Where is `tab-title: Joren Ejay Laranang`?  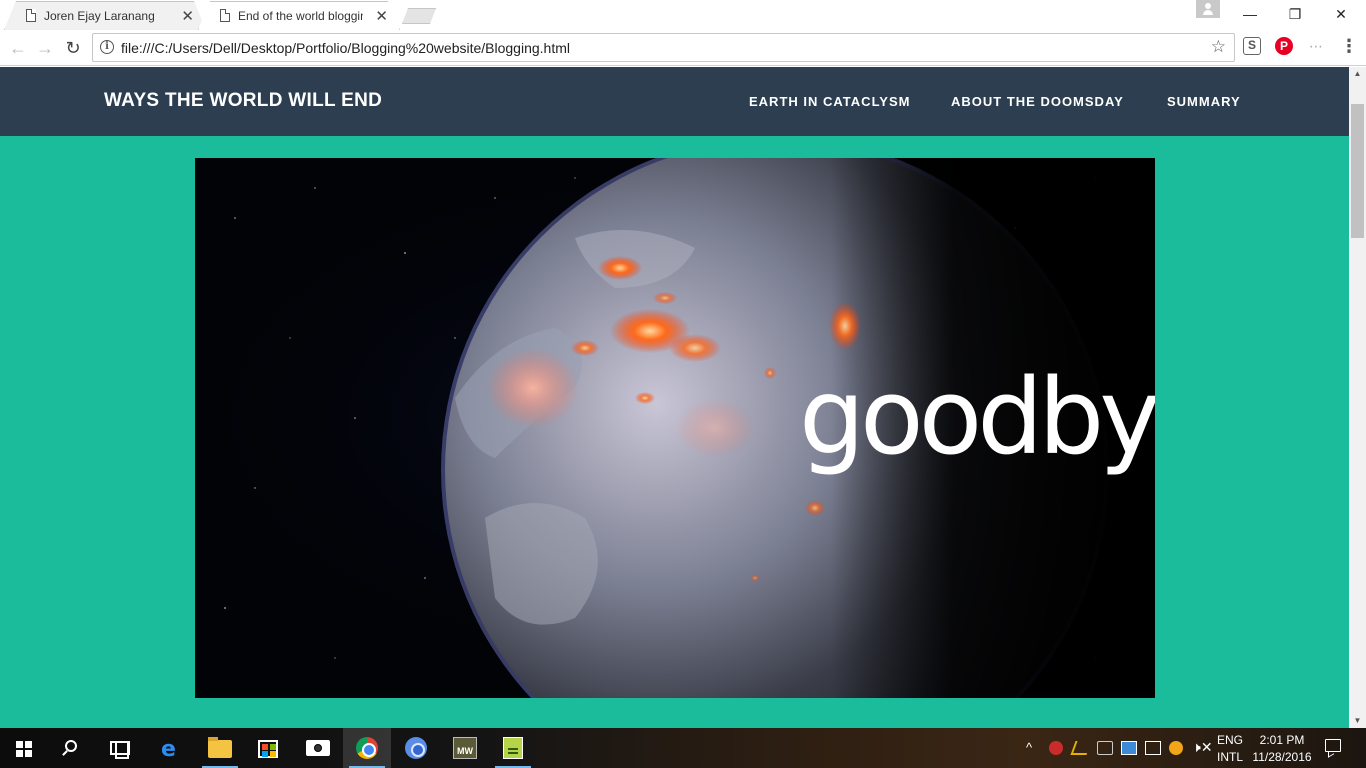
tab-title: Joren Ejay Laranang is located at coordinates (99, 16).